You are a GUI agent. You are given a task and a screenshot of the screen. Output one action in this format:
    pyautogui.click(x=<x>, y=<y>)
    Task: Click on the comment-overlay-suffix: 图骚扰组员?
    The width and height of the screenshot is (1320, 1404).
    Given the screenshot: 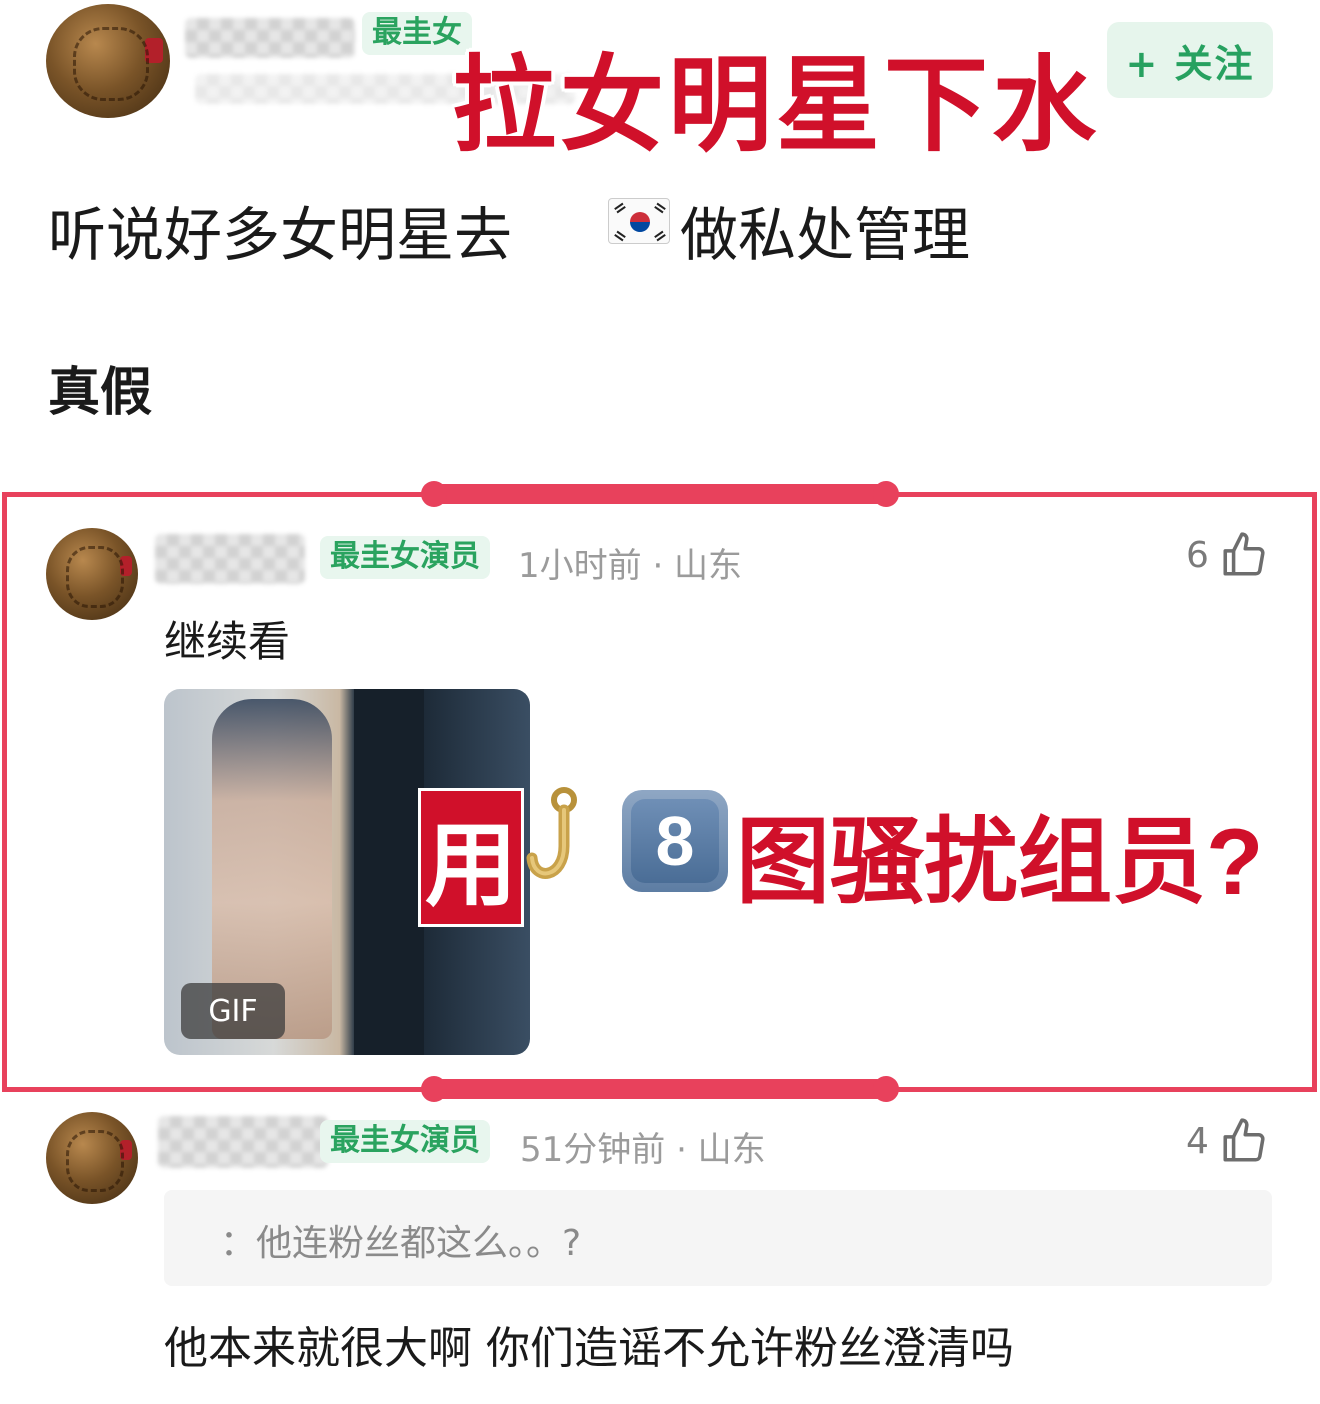 What is the action you would take?
    pyautogui.click(x=1000, y=861)
    